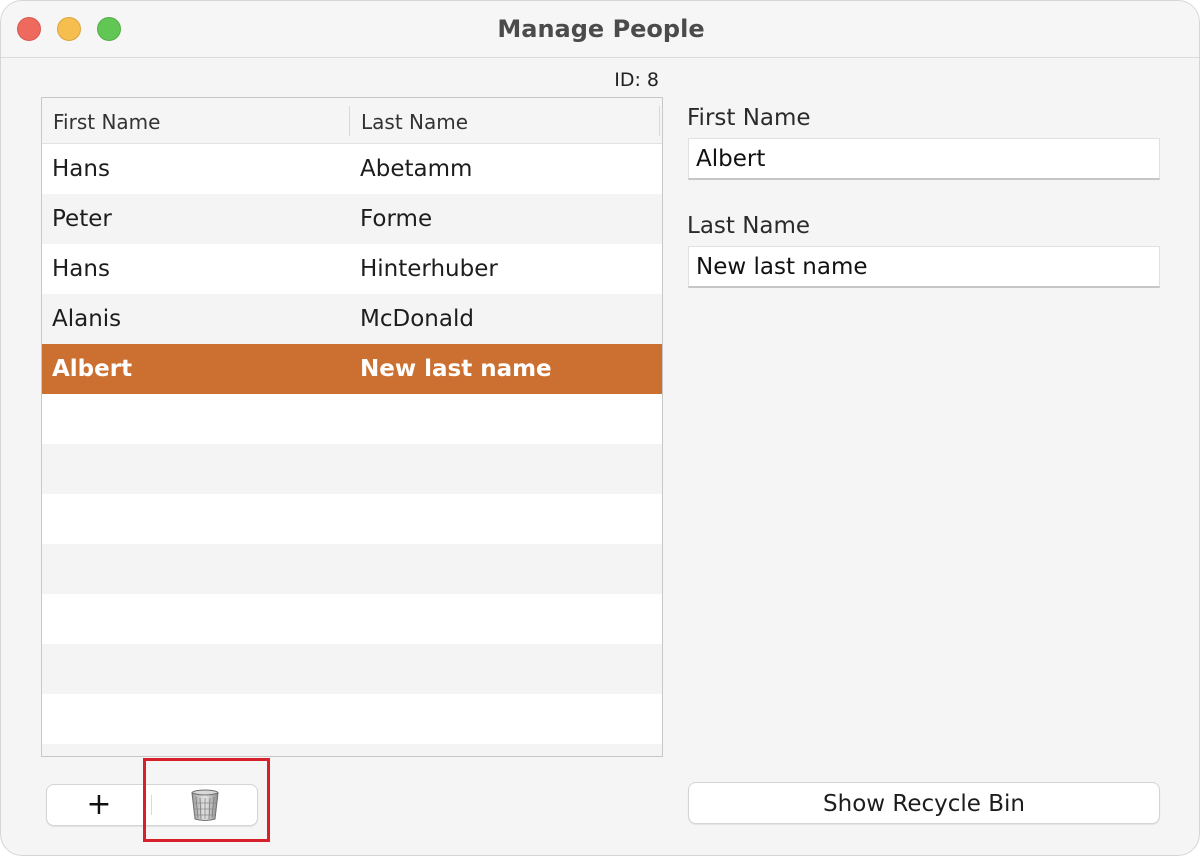 This screenshot has height=856, width=1200. Describe the element at coordinates (924, 267) in the screenshot. I see `last-name-field` at that location.